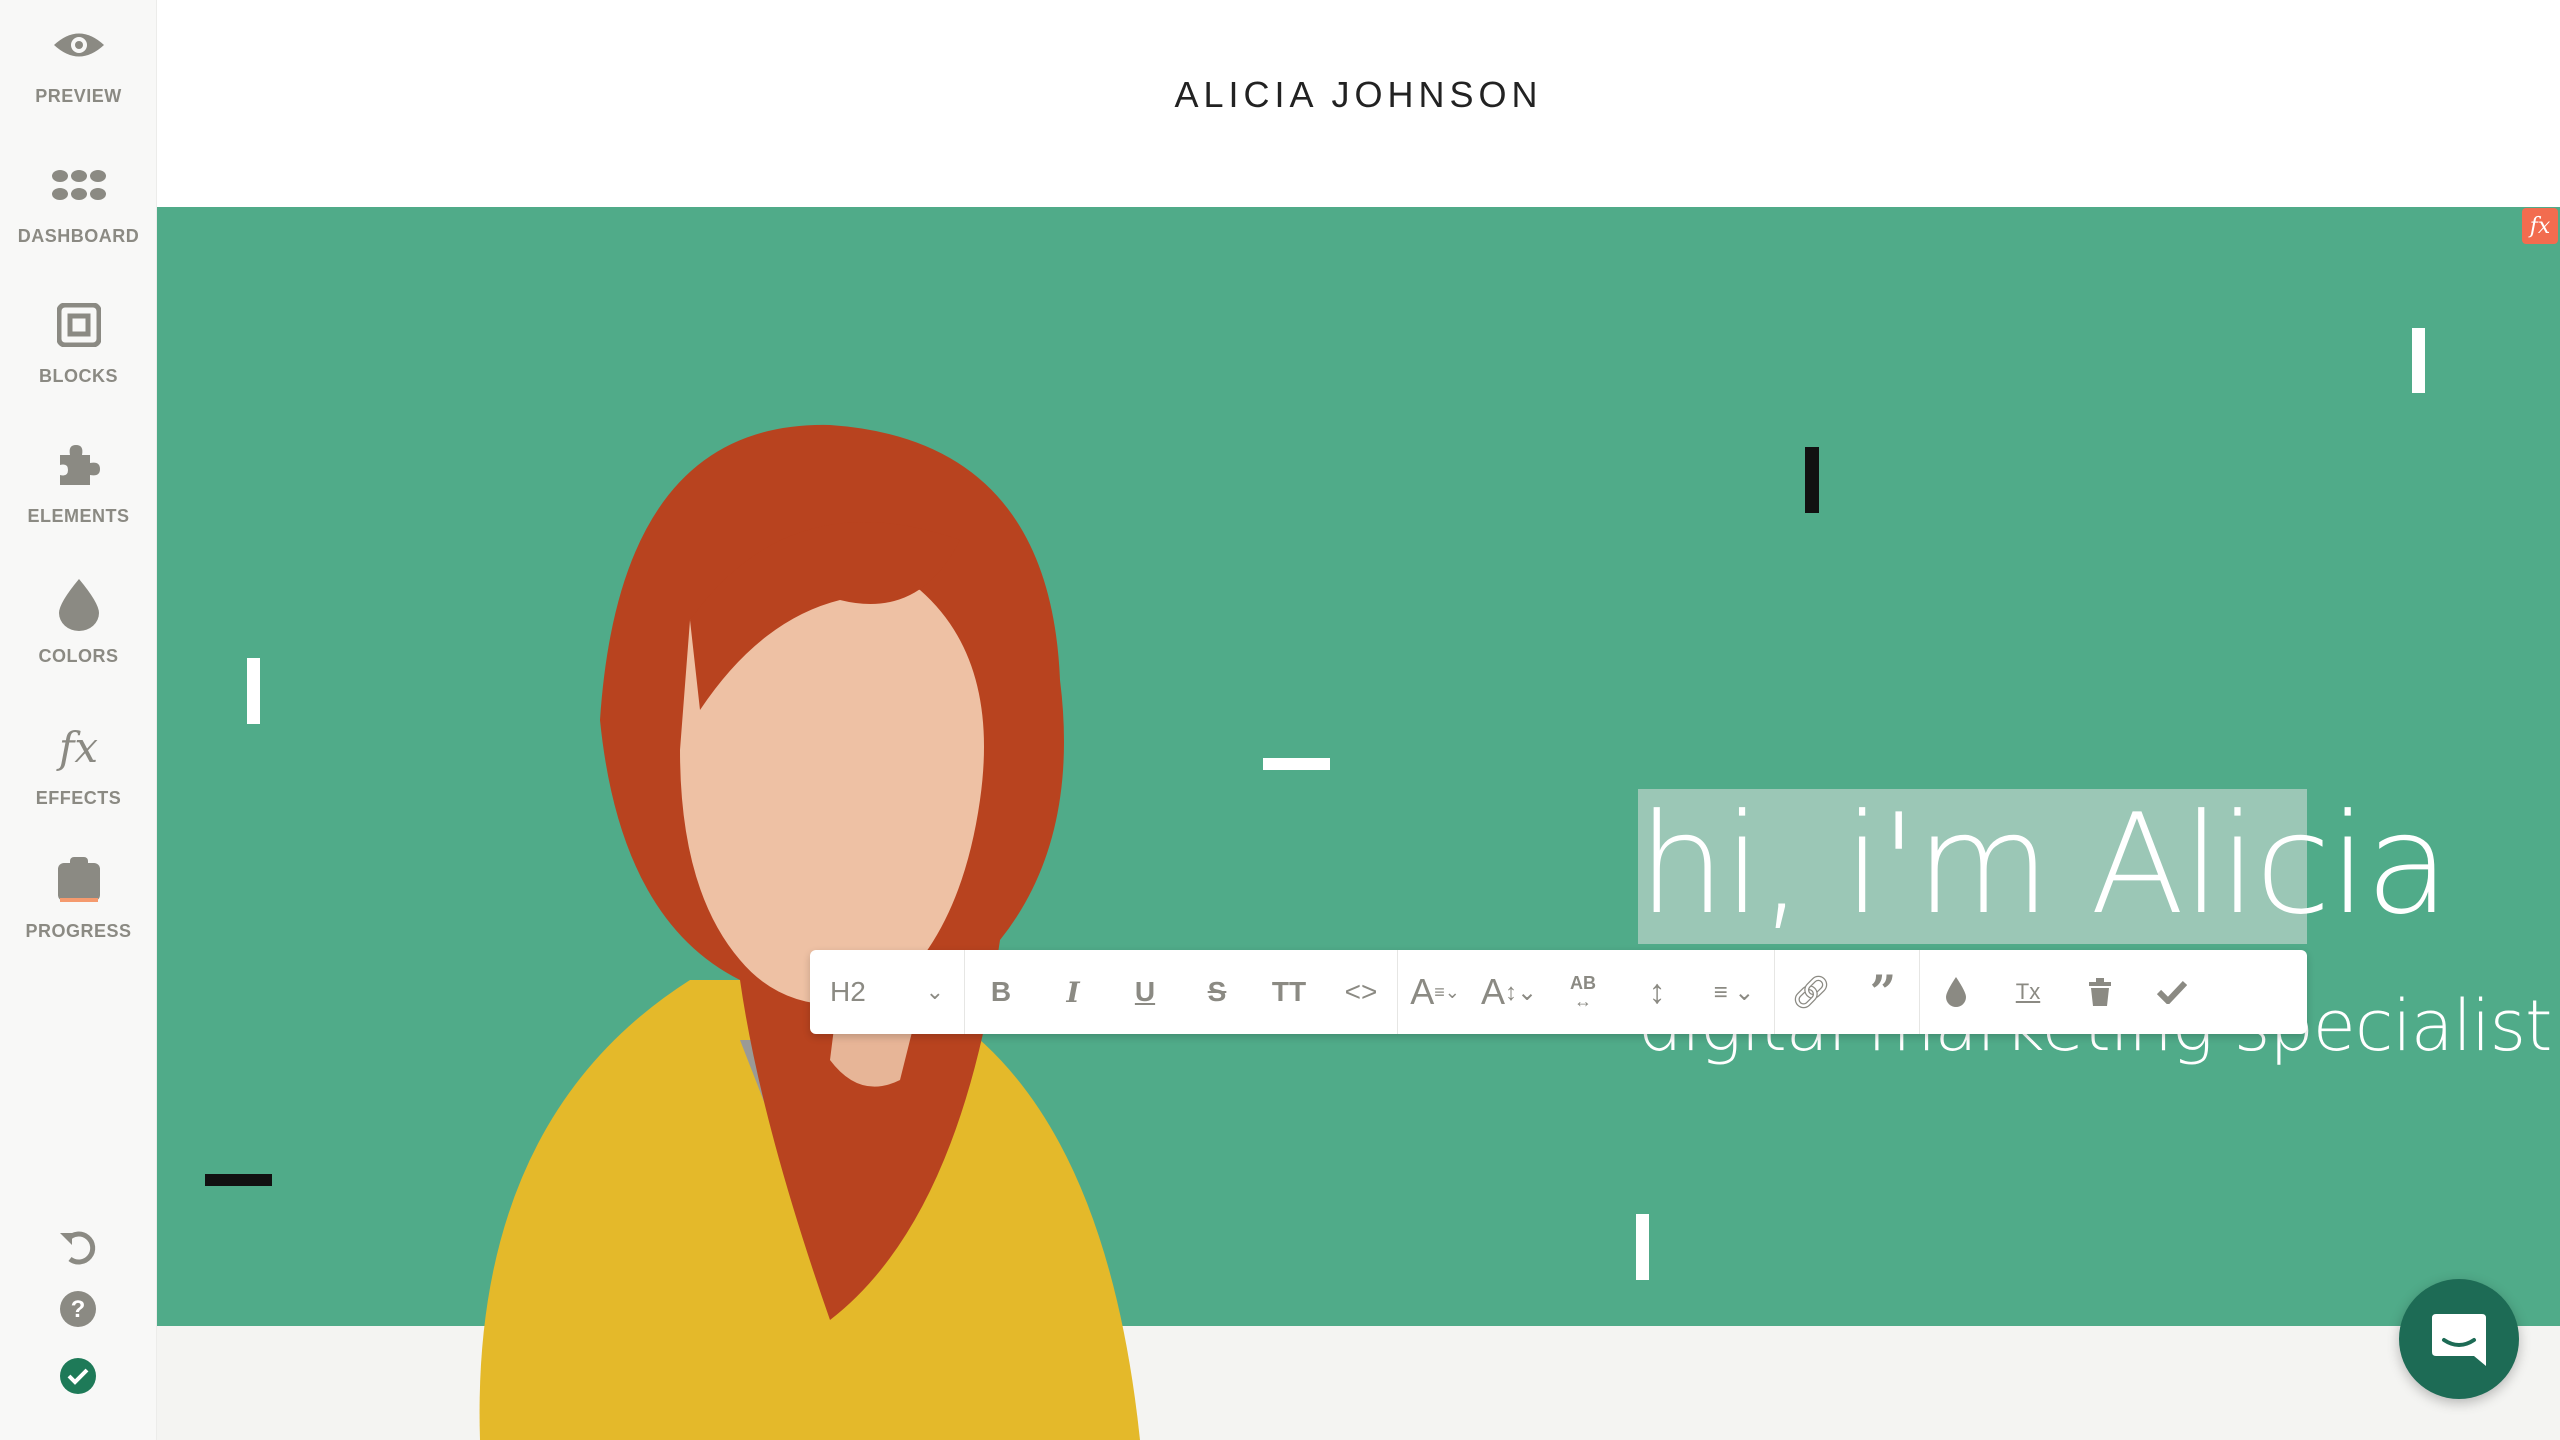 This screenshot has width=2560, height=1440. What do you see at coordinates (78, 880) in the screenshot?
I see `progress-briefcase-icon` at bounding box center [78, 880].